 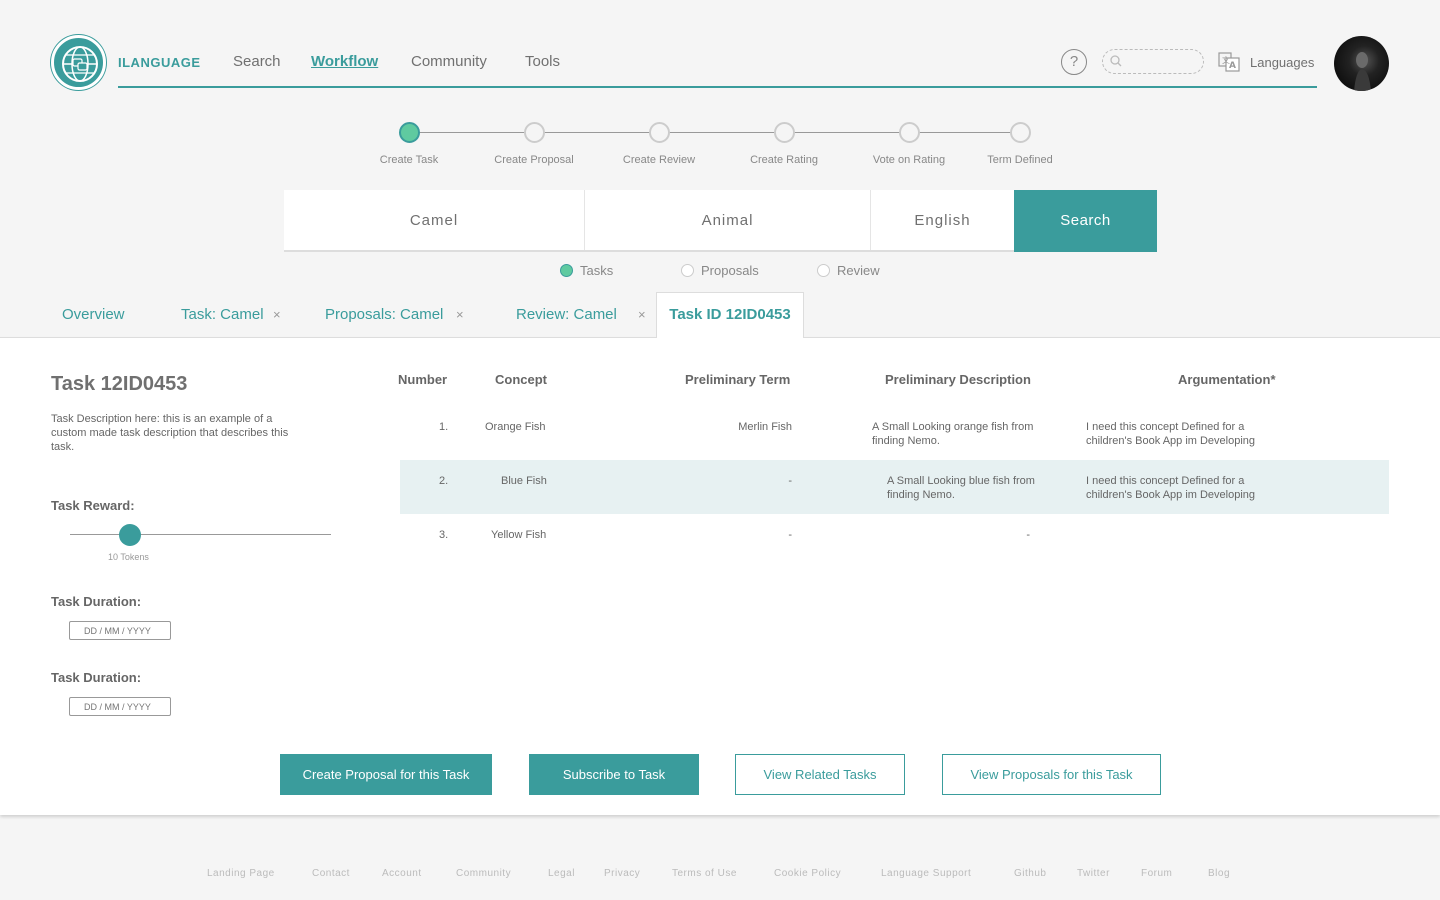 I want to click on radio-tasks, so click(x=566, y=270).